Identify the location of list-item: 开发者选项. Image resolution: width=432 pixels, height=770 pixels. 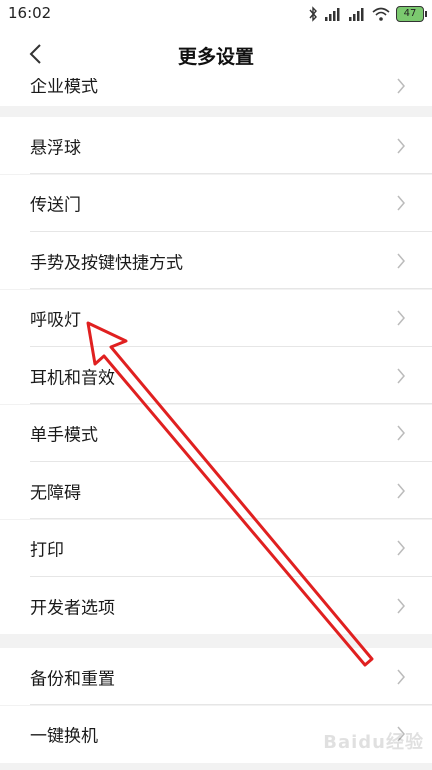
(216, 605).